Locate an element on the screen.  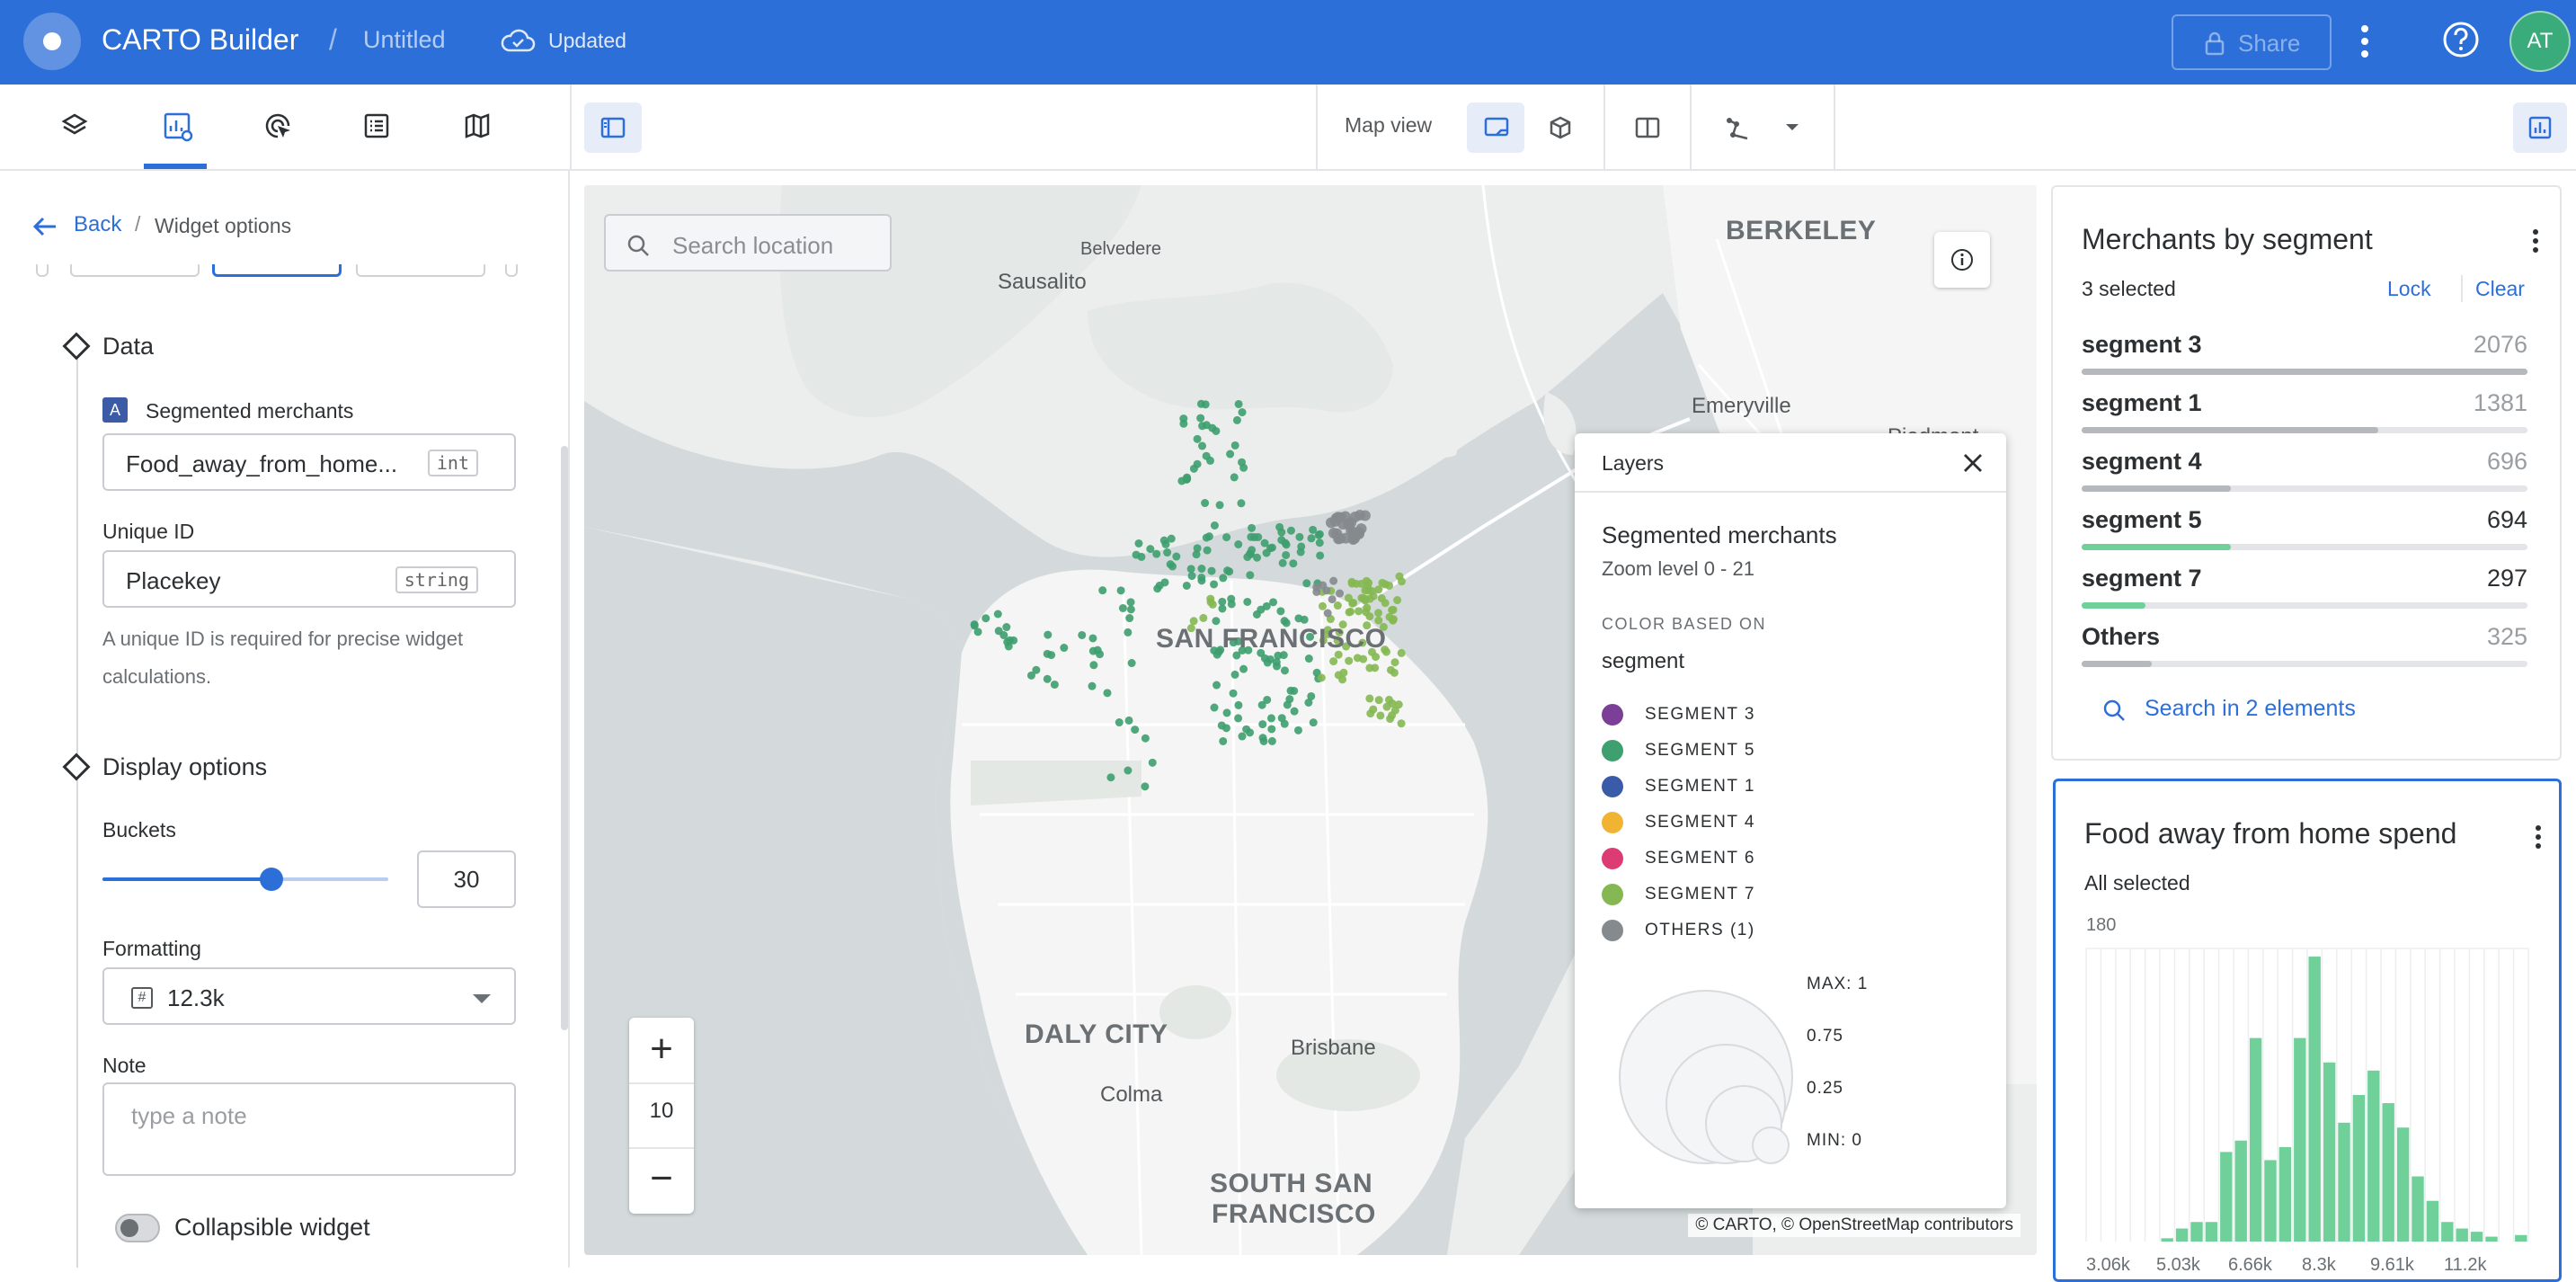
category-row: Others 325 is located at coordinates (2304, 650).